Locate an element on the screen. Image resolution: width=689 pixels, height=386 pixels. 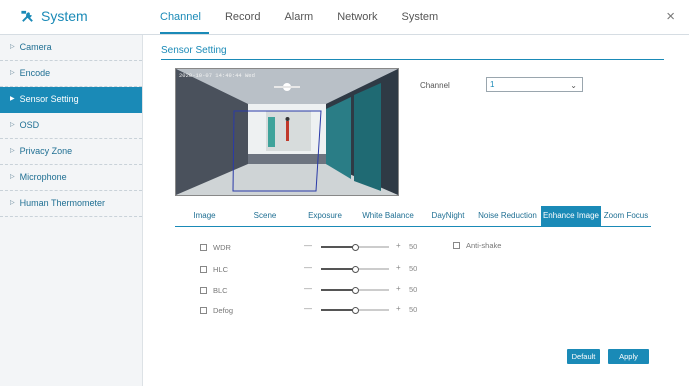
channel-select: 1 ⌄ is located at coordinates (534, 84).